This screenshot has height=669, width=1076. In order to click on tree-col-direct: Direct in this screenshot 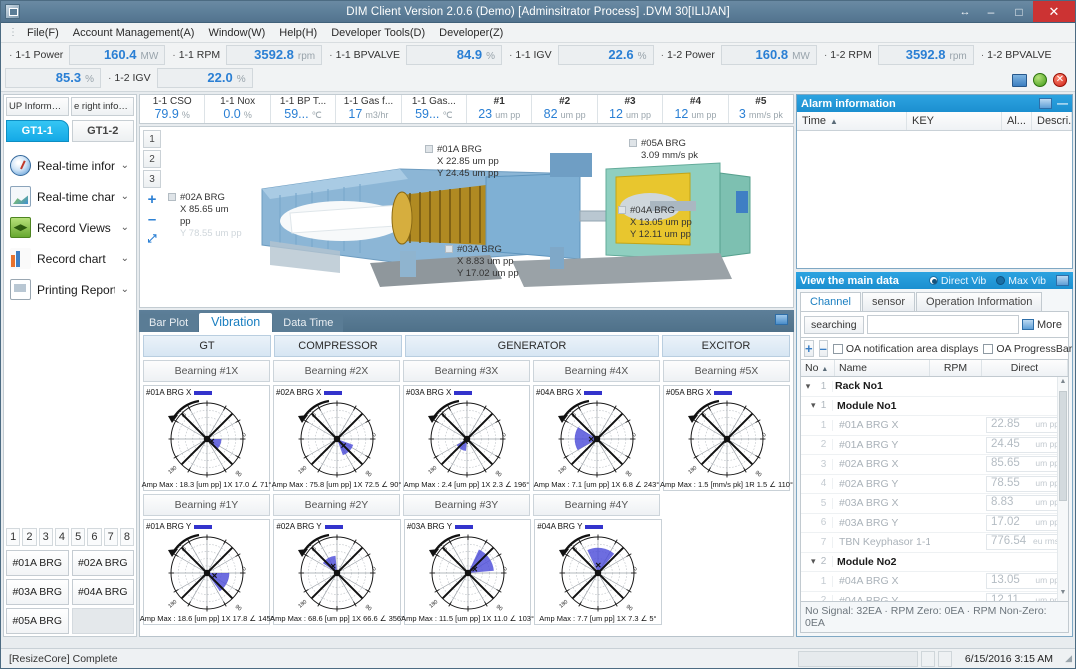, I will do `click(1025, 368)`.